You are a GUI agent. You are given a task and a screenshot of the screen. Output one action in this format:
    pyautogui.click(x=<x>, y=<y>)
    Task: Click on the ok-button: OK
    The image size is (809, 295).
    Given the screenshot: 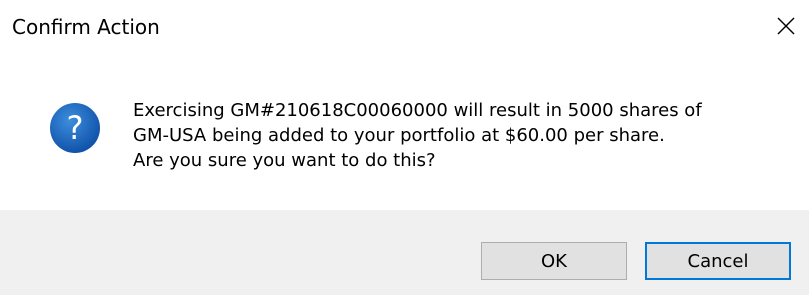 What is the action you would take?
    pyautogui.click(x=554, y=261)
    